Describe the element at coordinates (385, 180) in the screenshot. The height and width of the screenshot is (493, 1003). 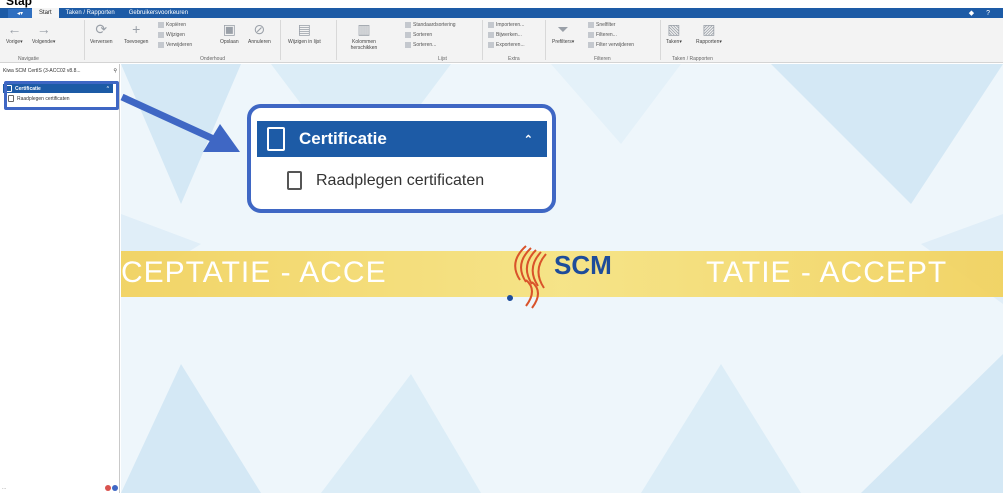
I see `callout-item-raadplegen-certificaten: Raadplegen certificaten` at that location.